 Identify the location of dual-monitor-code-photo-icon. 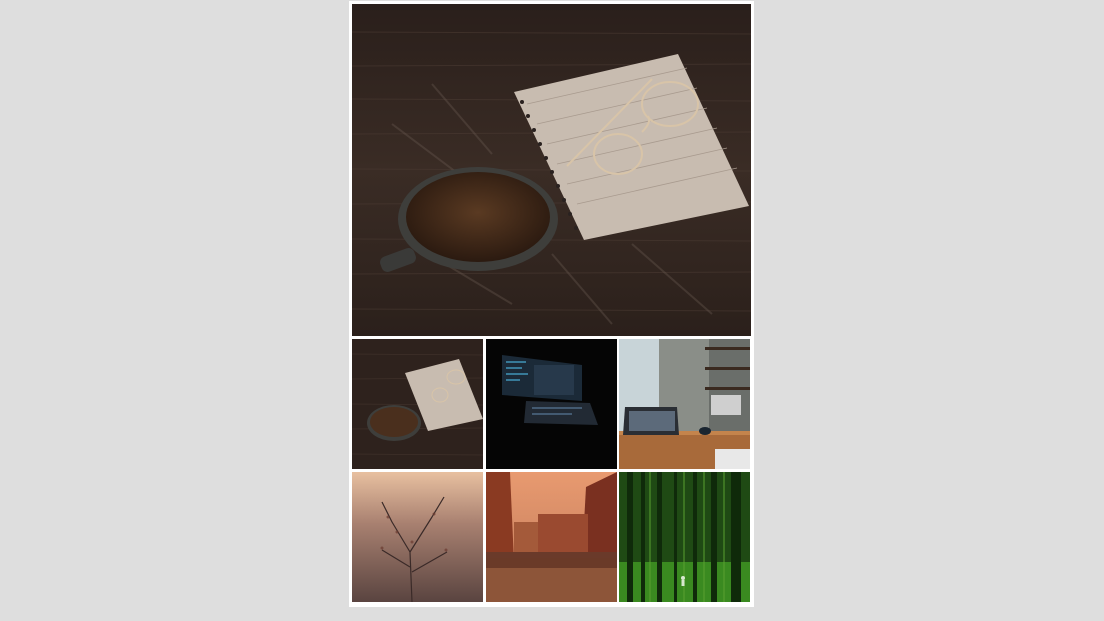
(551, 404).